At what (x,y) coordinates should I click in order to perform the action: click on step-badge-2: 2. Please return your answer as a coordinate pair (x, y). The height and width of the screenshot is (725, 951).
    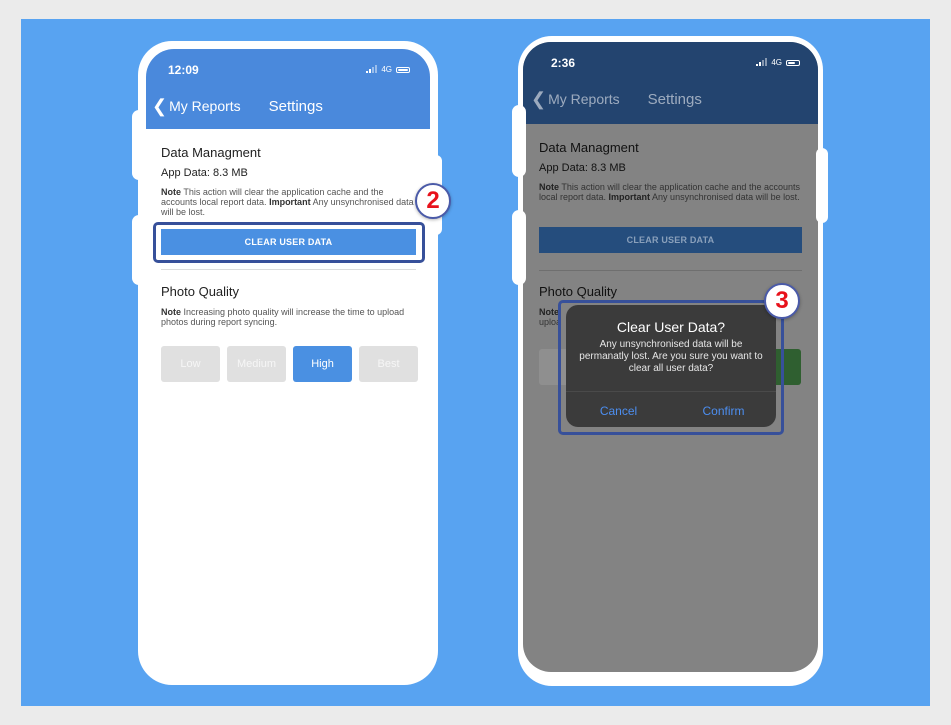
    Looking at the image, I should click on (433, 201).